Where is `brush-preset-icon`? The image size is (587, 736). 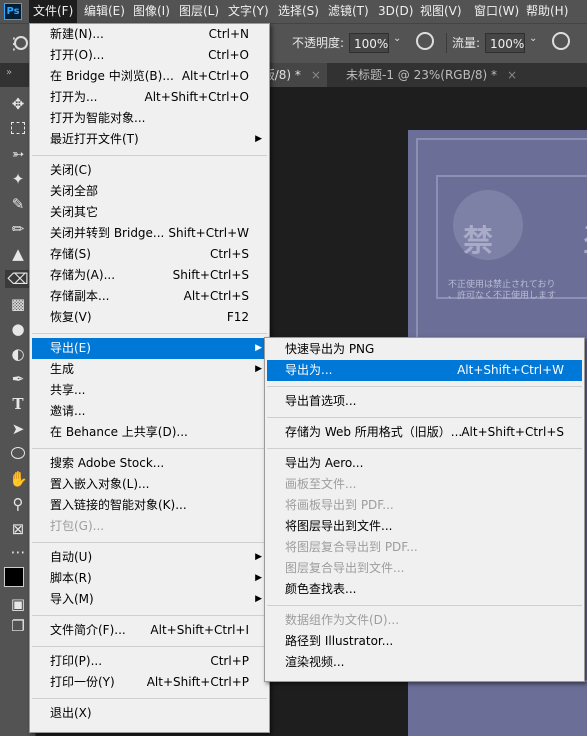
brush-preset-icon is located at coordinates (21, 43).